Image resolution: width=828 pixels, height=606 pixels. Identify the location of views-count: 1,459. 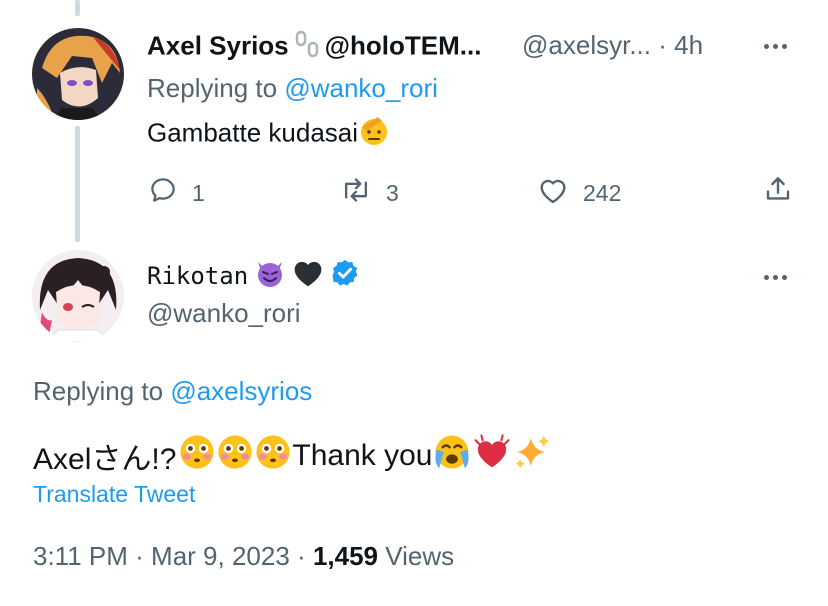
(345, 556).